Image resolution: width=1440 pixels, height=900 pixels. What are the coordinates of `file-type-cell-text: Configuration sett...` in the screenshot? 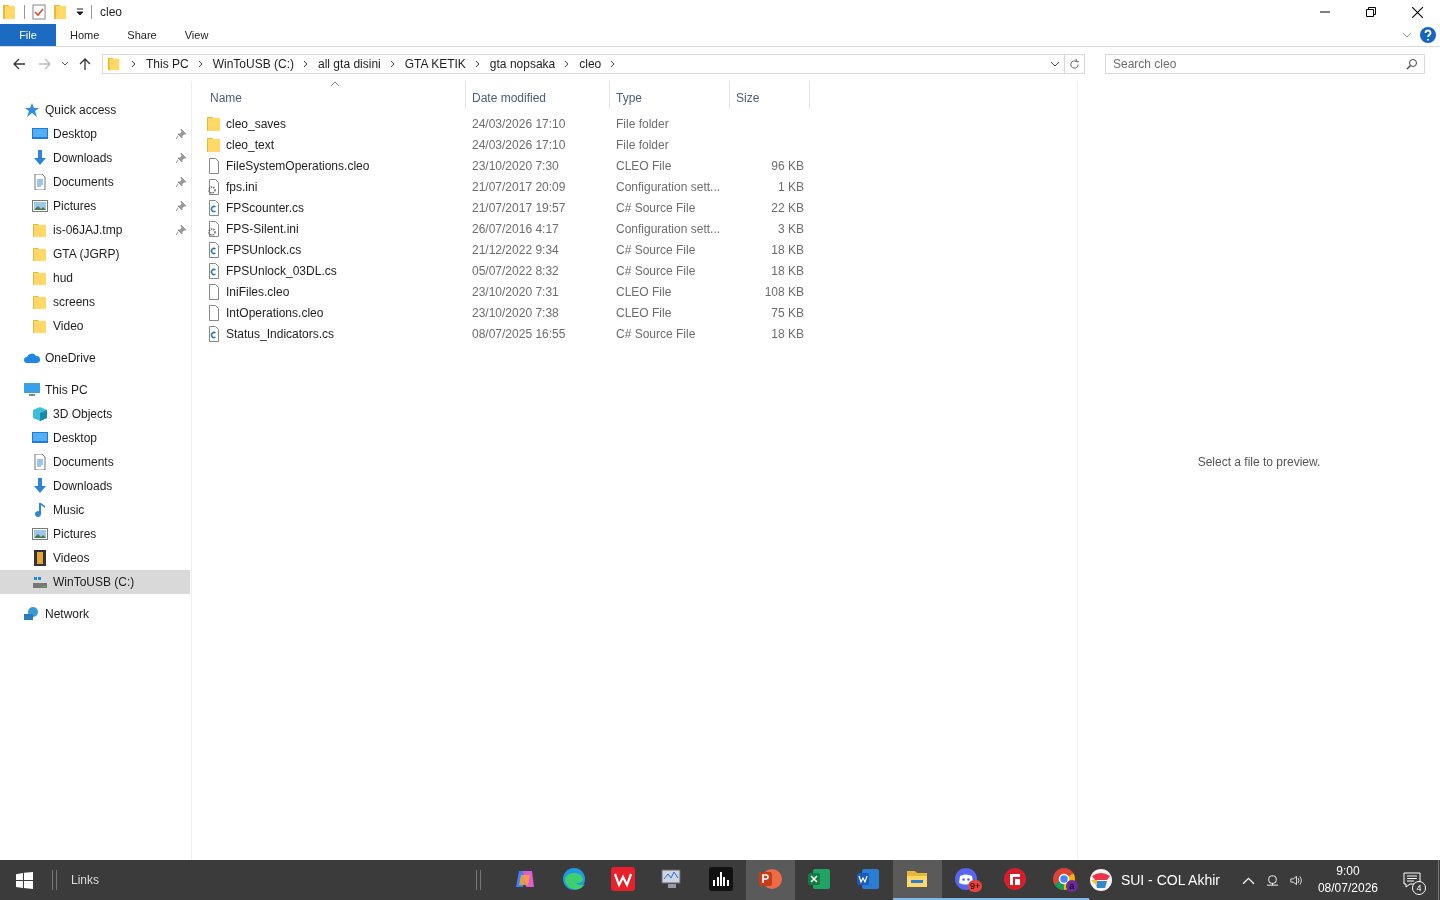 It's located at (668, 186).